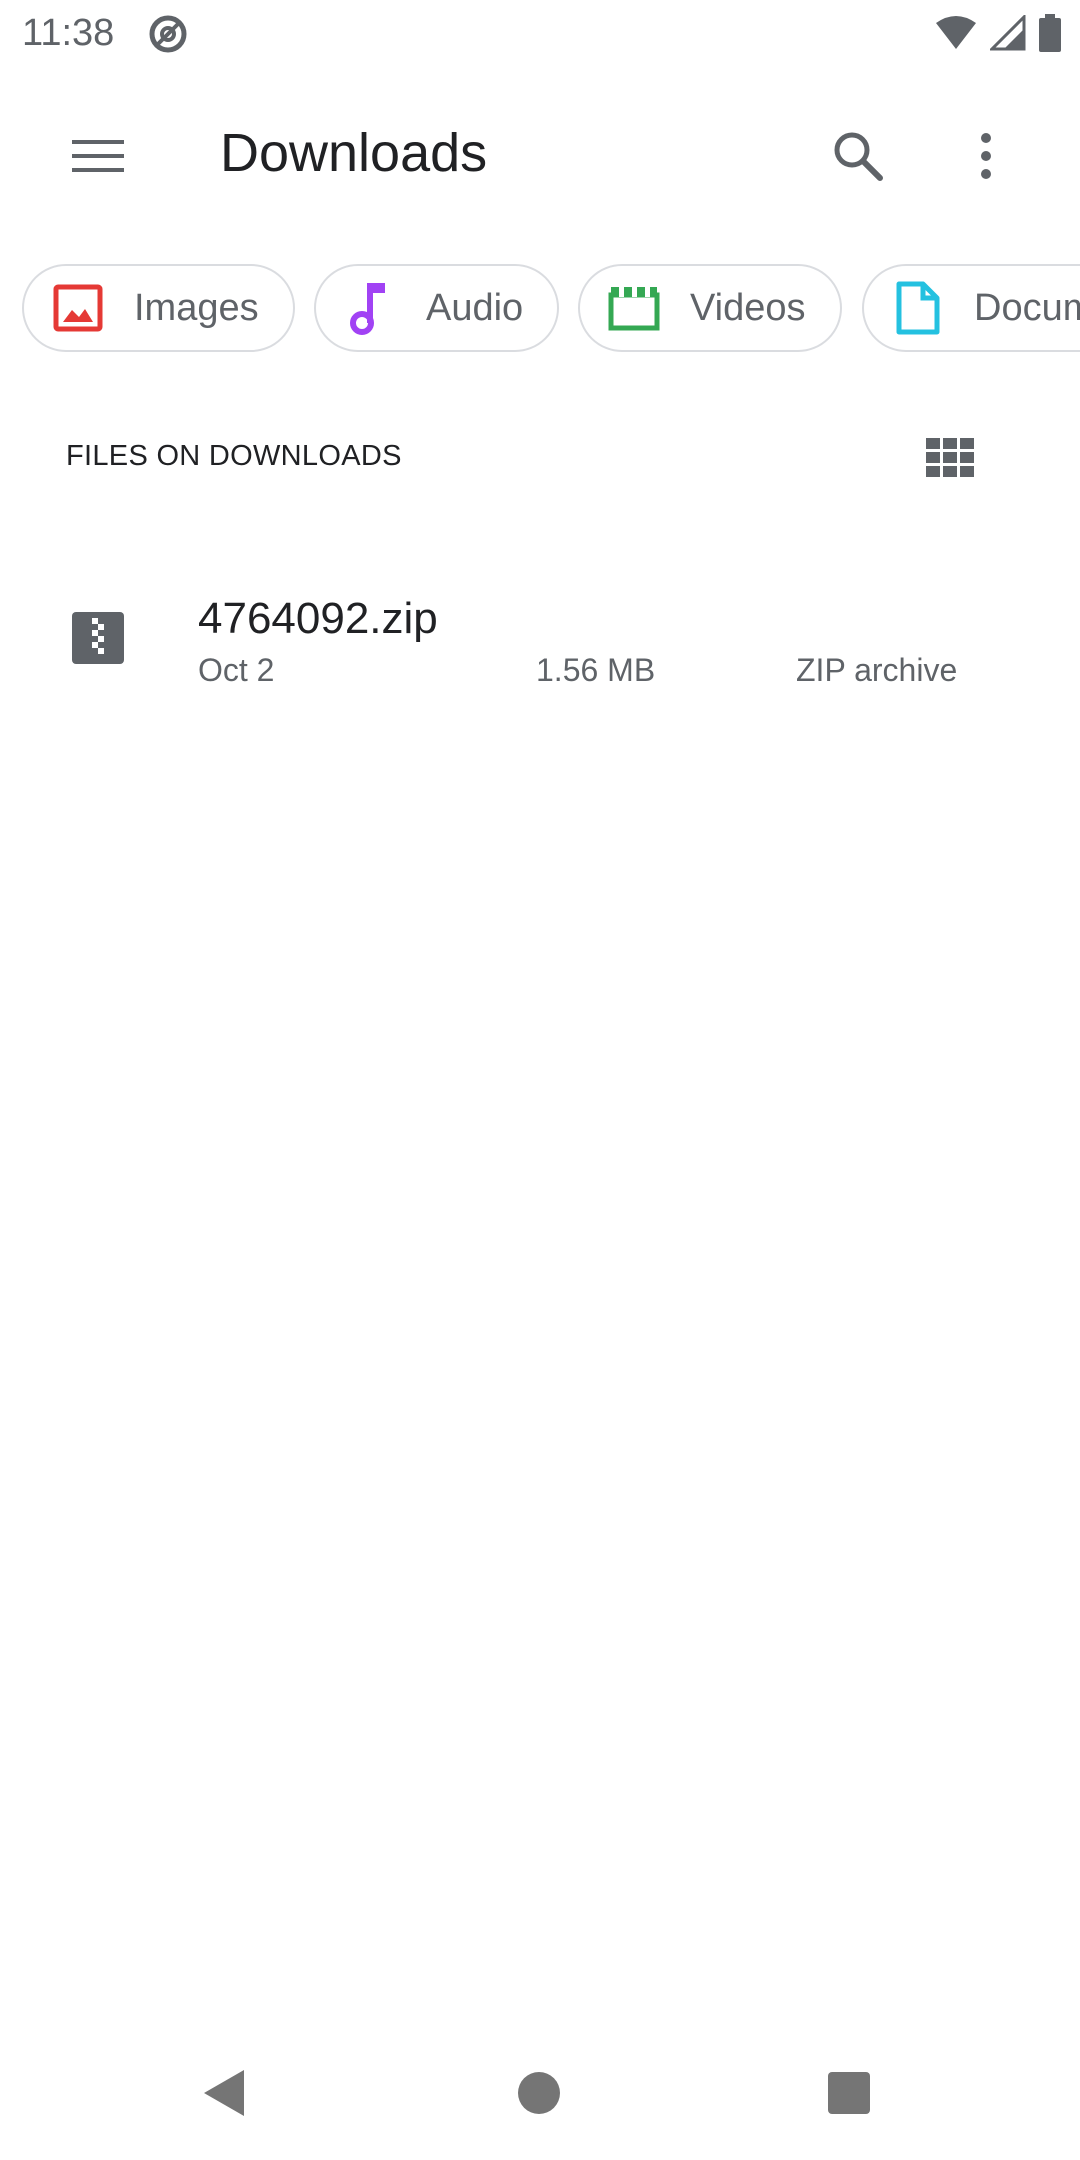  What do you see at coordinates (971, 308) in the screenshot?
I see `chip-documents: Docum` at bounding box center [971, 308].